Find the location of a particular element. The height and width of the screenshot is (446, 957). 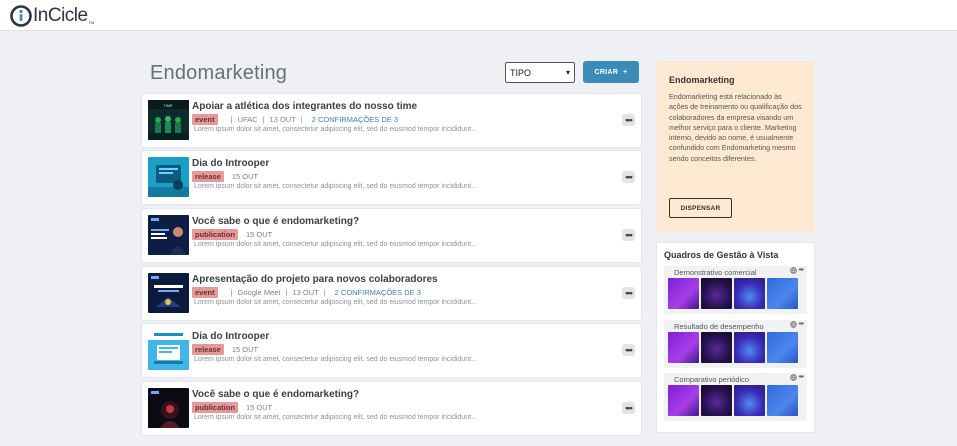

page-title: Endomarketing is located at coordinates (219, 73).